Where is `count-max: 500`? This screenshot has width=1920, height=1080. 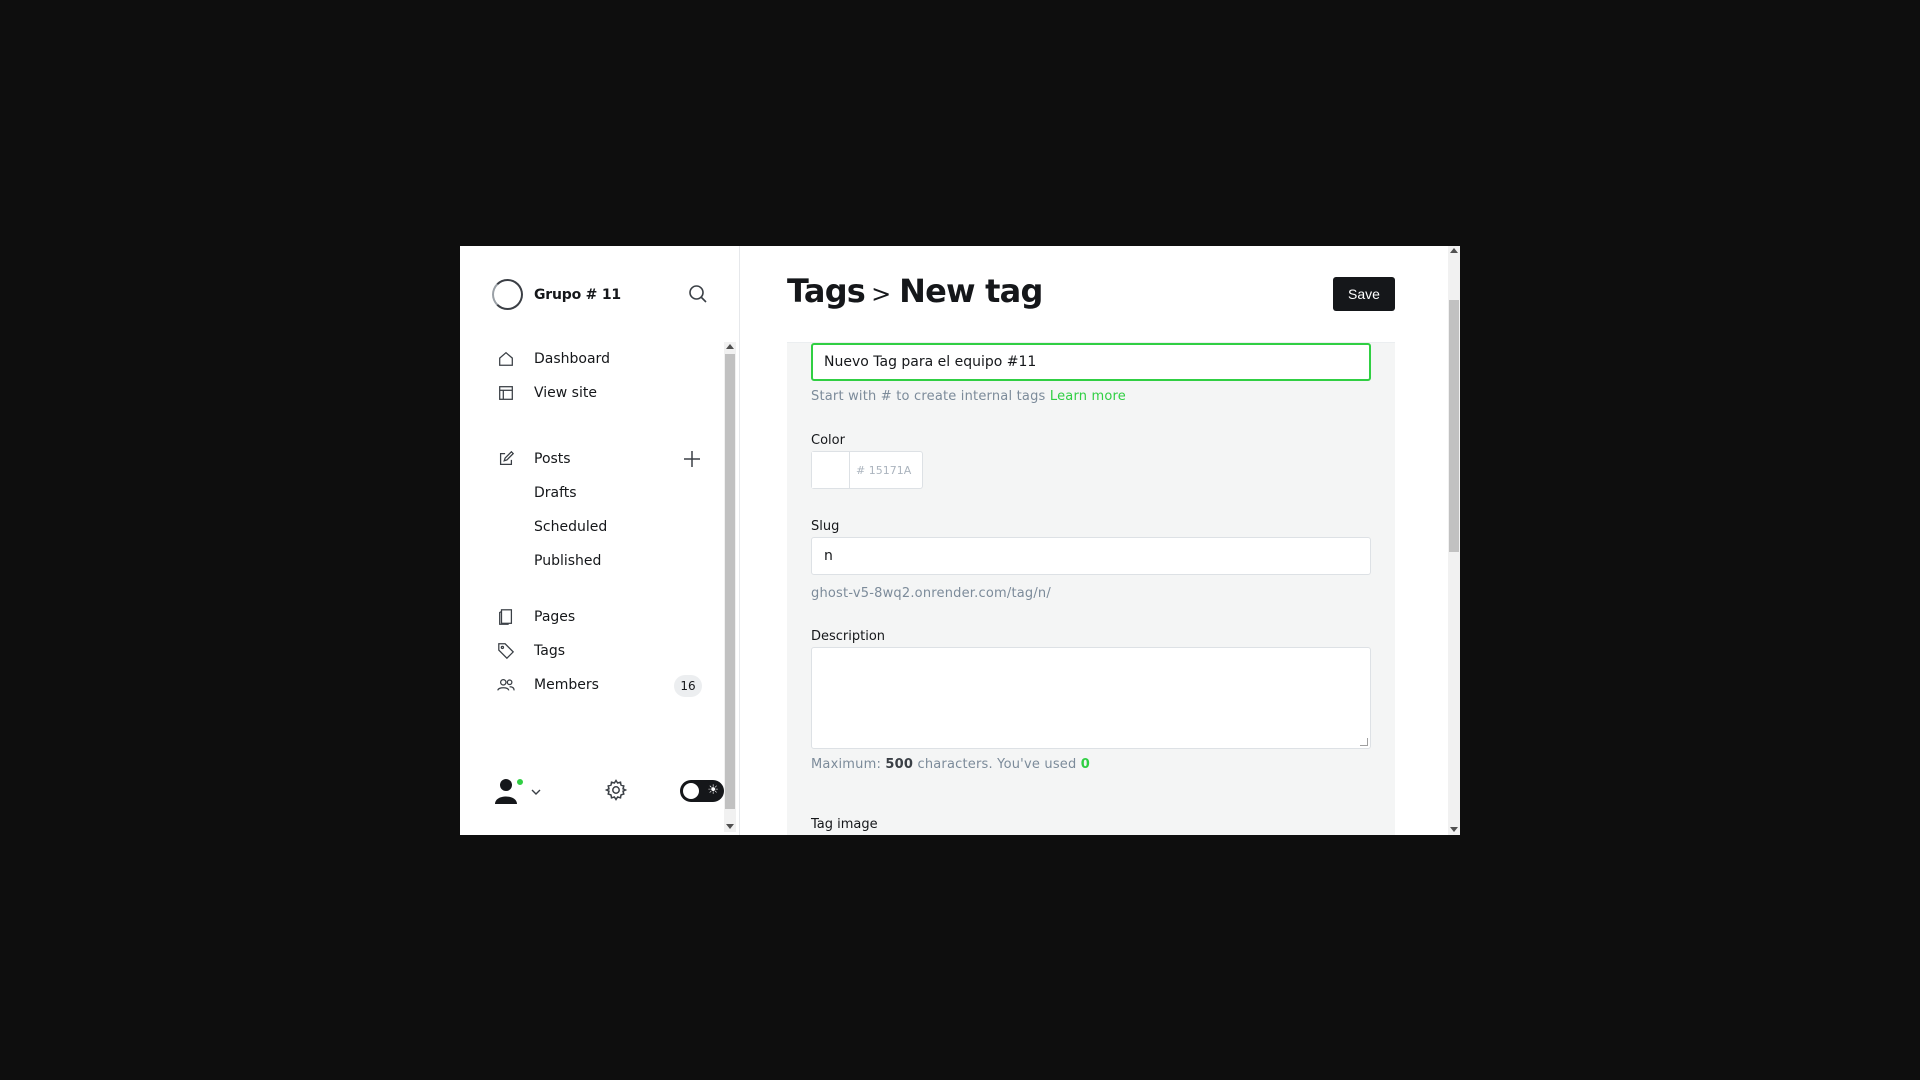 count-max: 500 is located at coordinates (899, 764).